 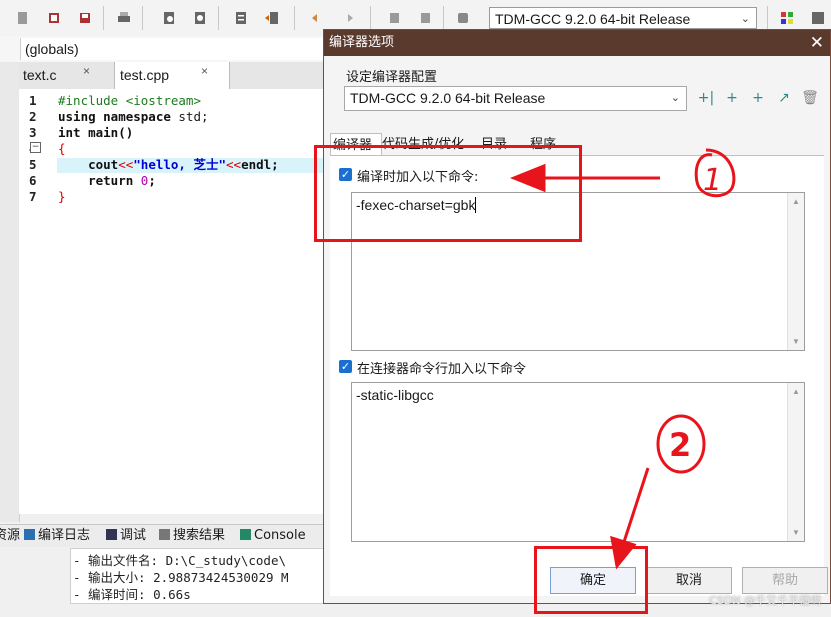 What do you see at coordinates (712, 180) in the screenshot?
I see `annotation-mark-1: 1` at bounding box center [712, 180].